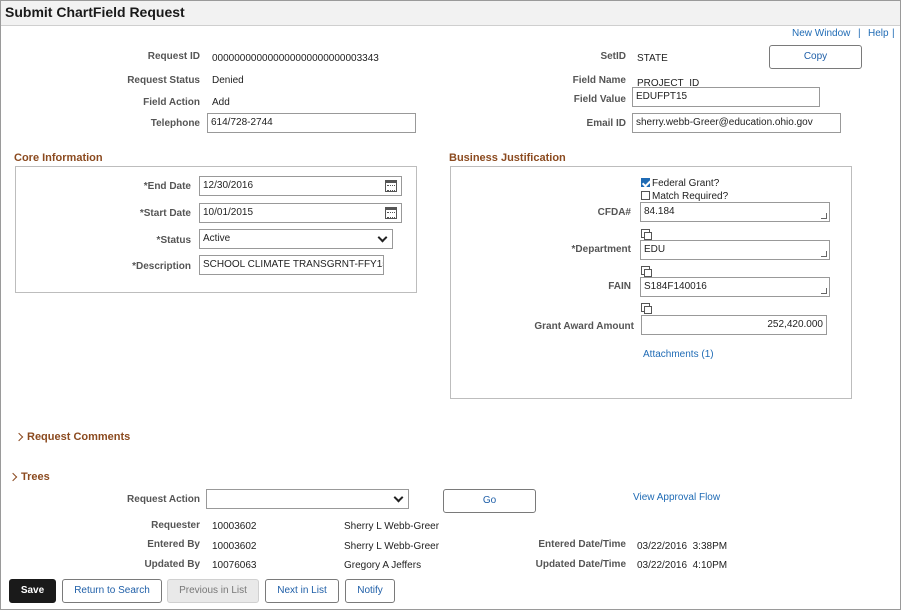  I want to click on entered-by-name: Sherry L Webb-Greer, so click(392, 546).